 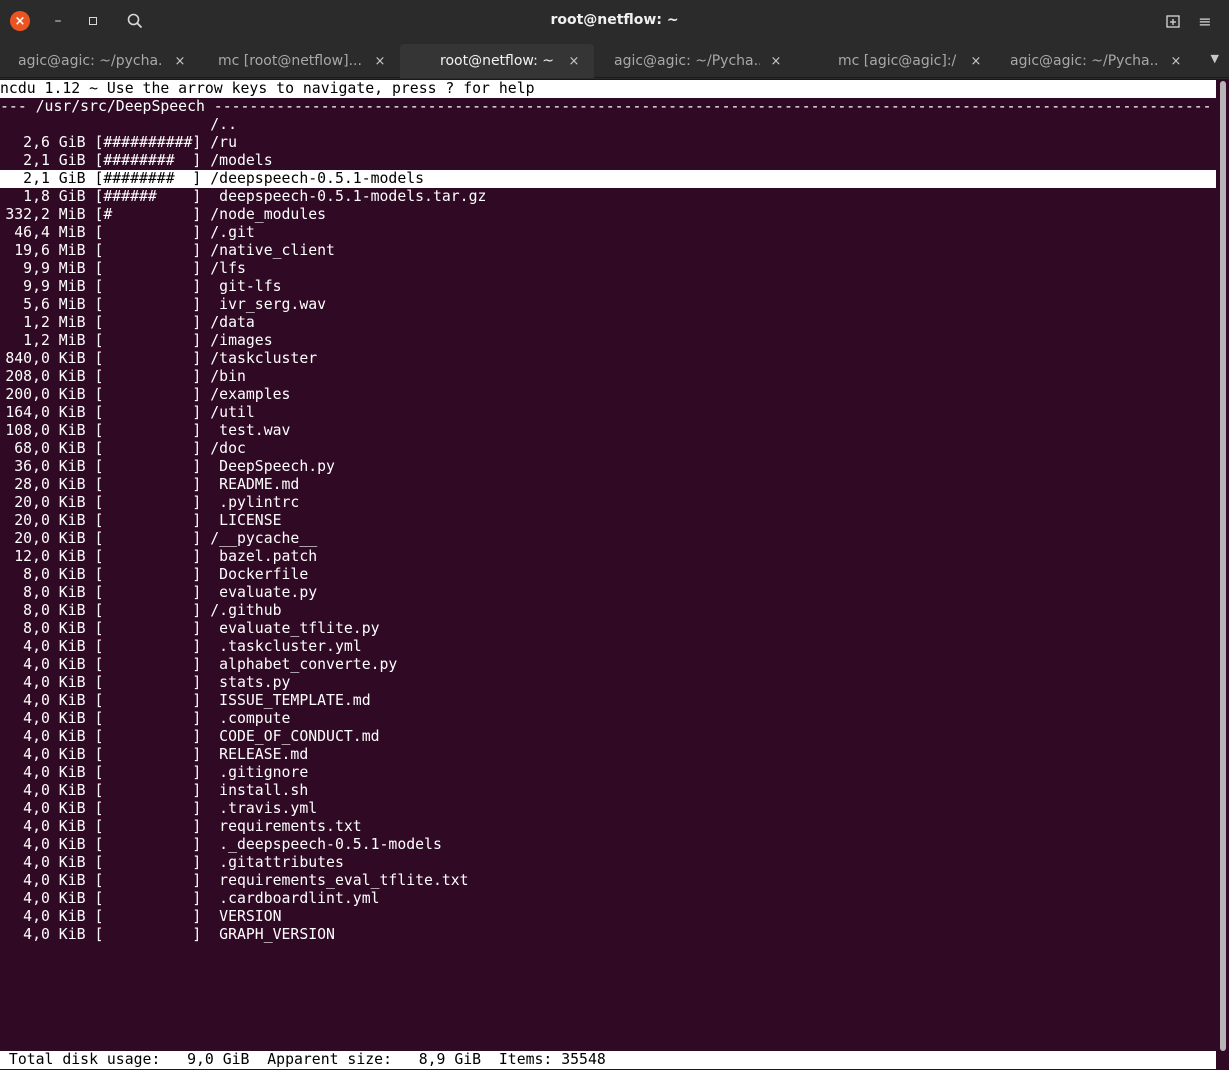 What do you see at coordinates (50, 466) in the screenshot?
I see `row-size: 36,0 KiB` at bounding box center [50, 466].